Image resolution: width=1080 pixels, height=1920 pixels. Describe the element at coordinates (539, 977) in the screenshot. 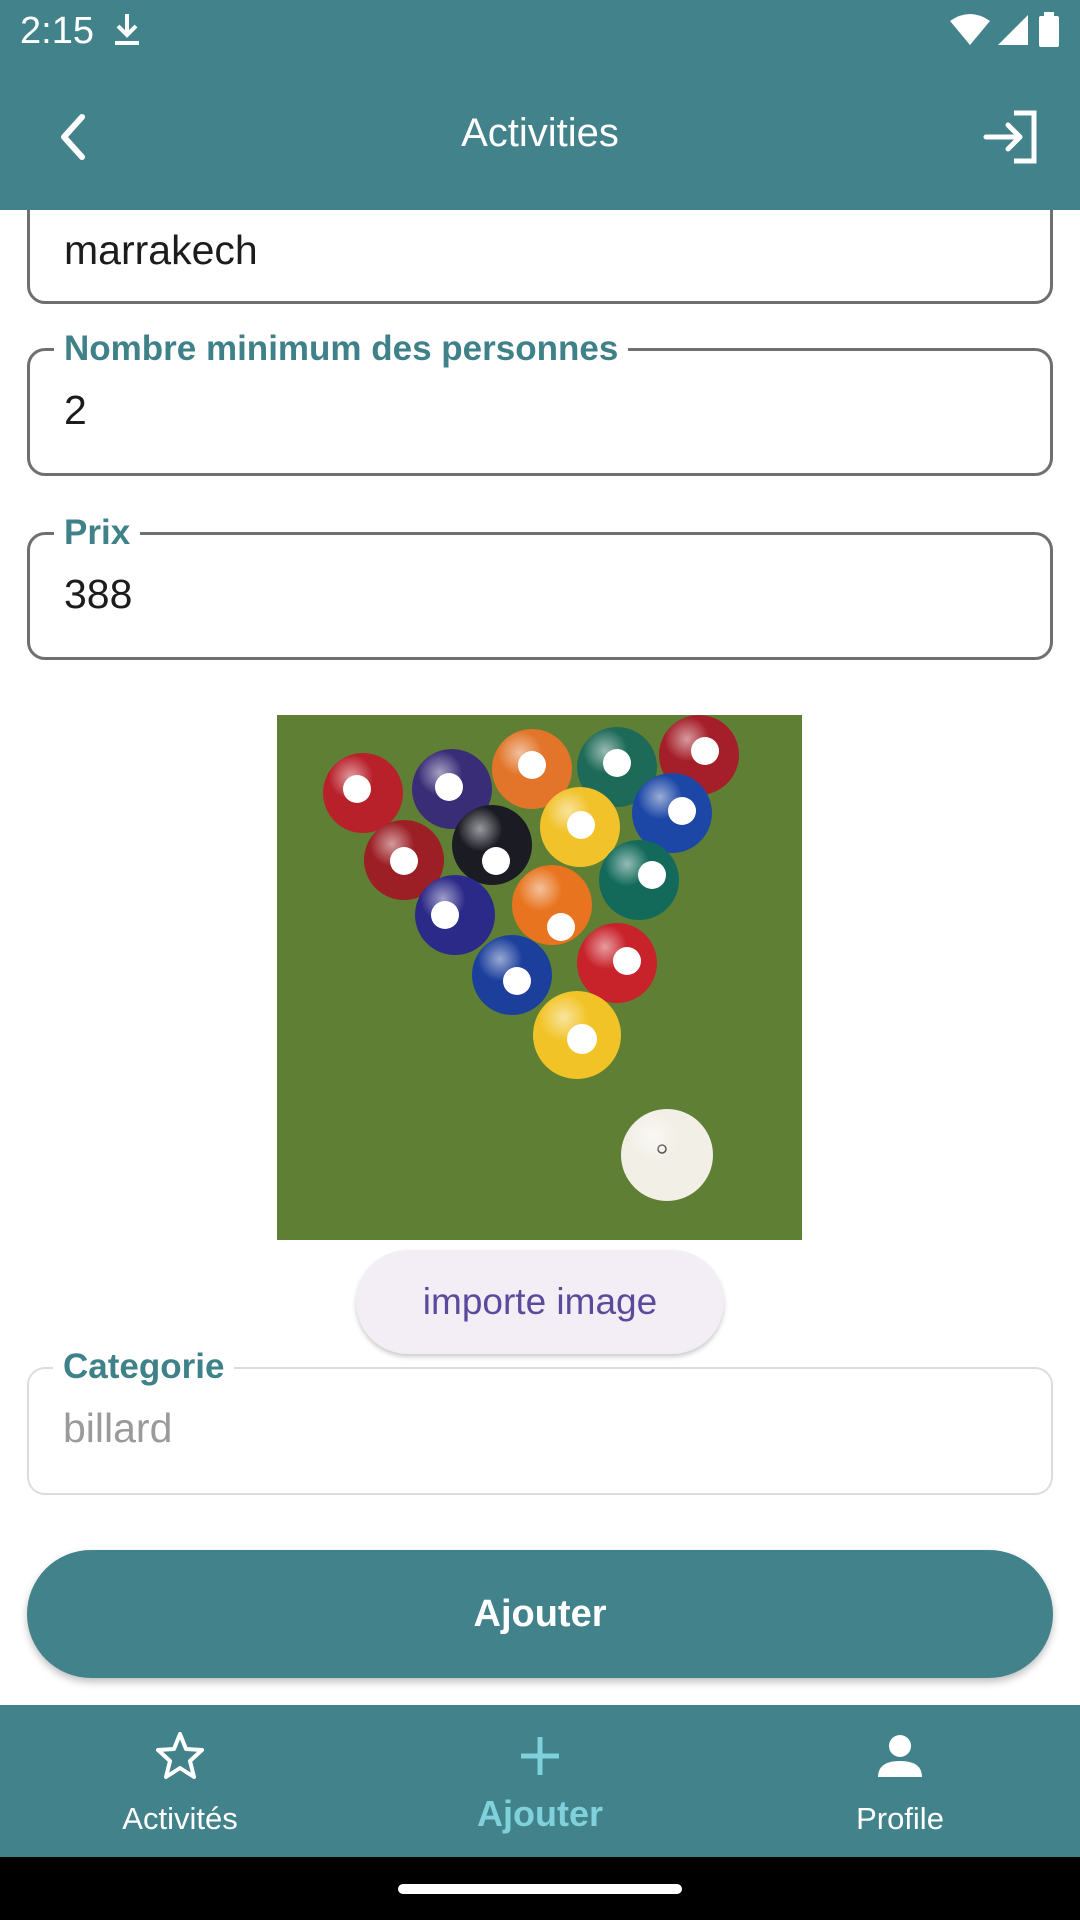

I see `activity-image` at that location.